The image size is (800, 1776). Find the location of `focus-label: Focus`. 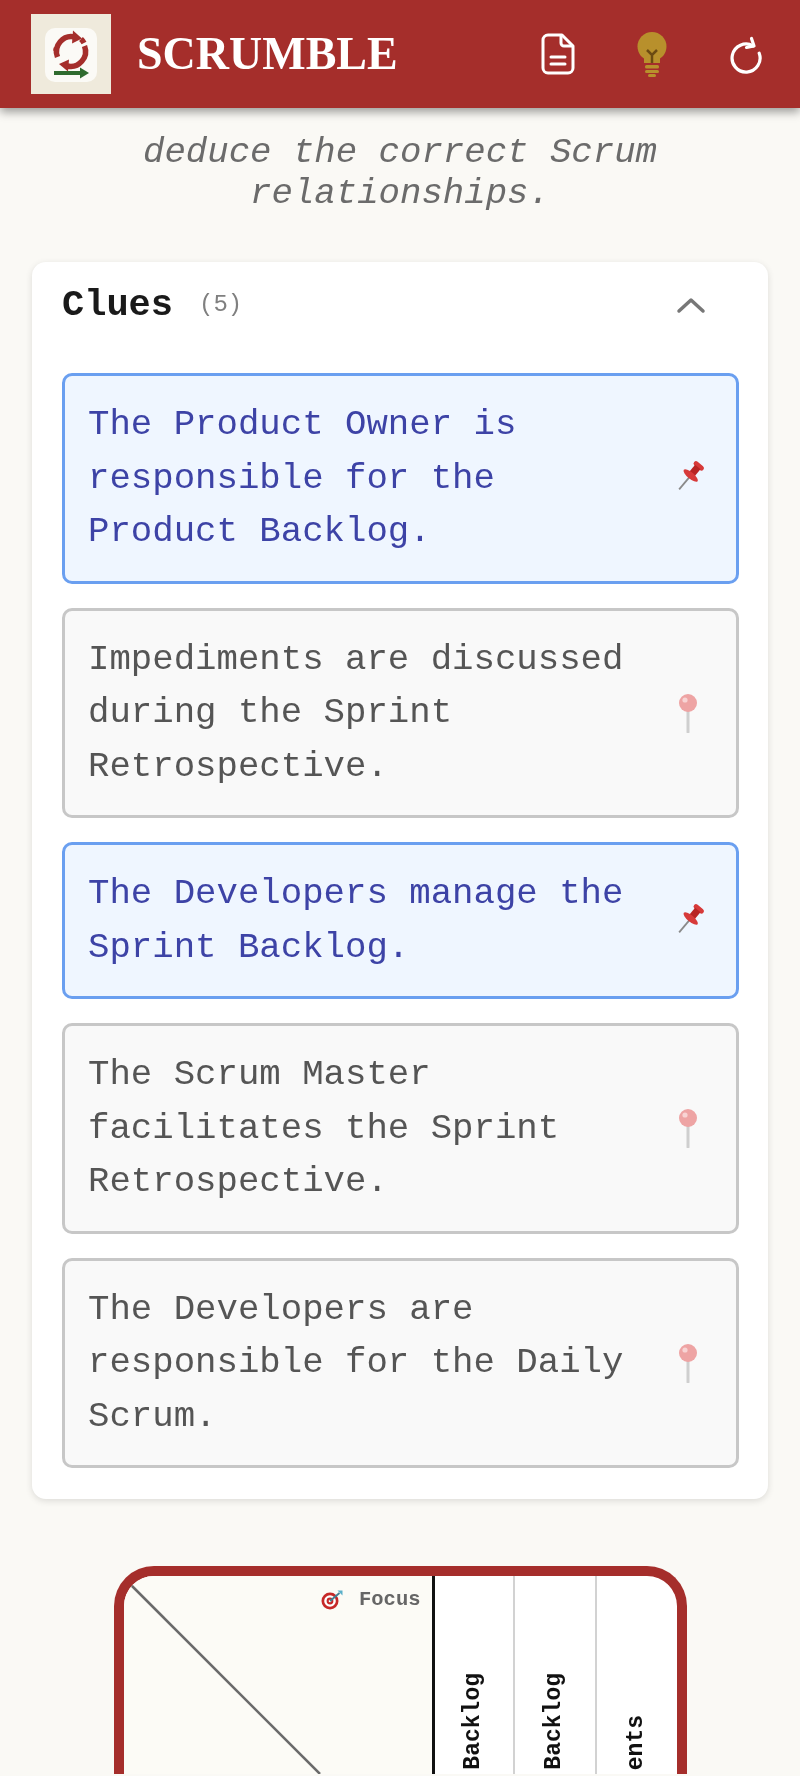

focus-label: Focus is located at coordinates (390, 1600).